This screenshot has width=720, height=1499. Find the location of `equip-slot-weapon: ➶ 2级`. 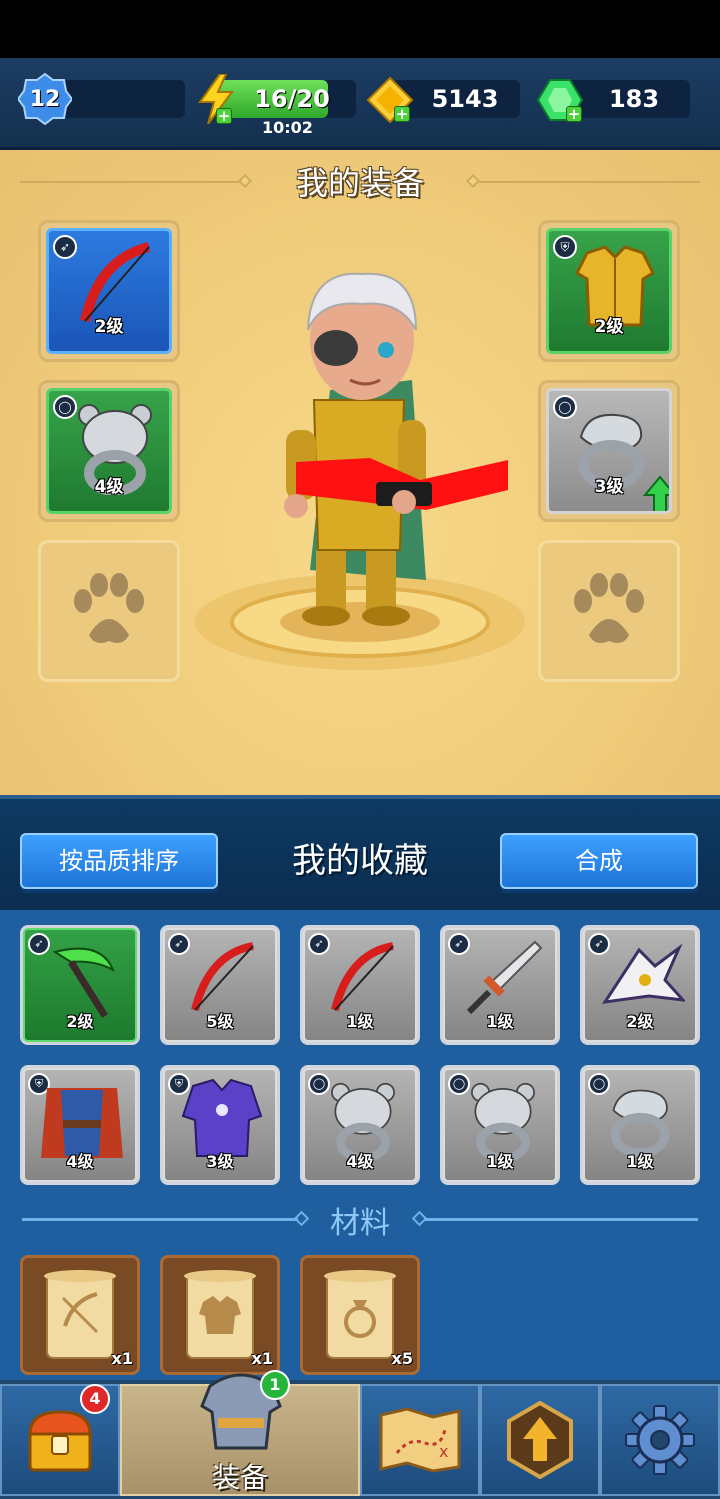

equip-slot-weapon: ➶ 2级 is located at coordinates (109, 291).